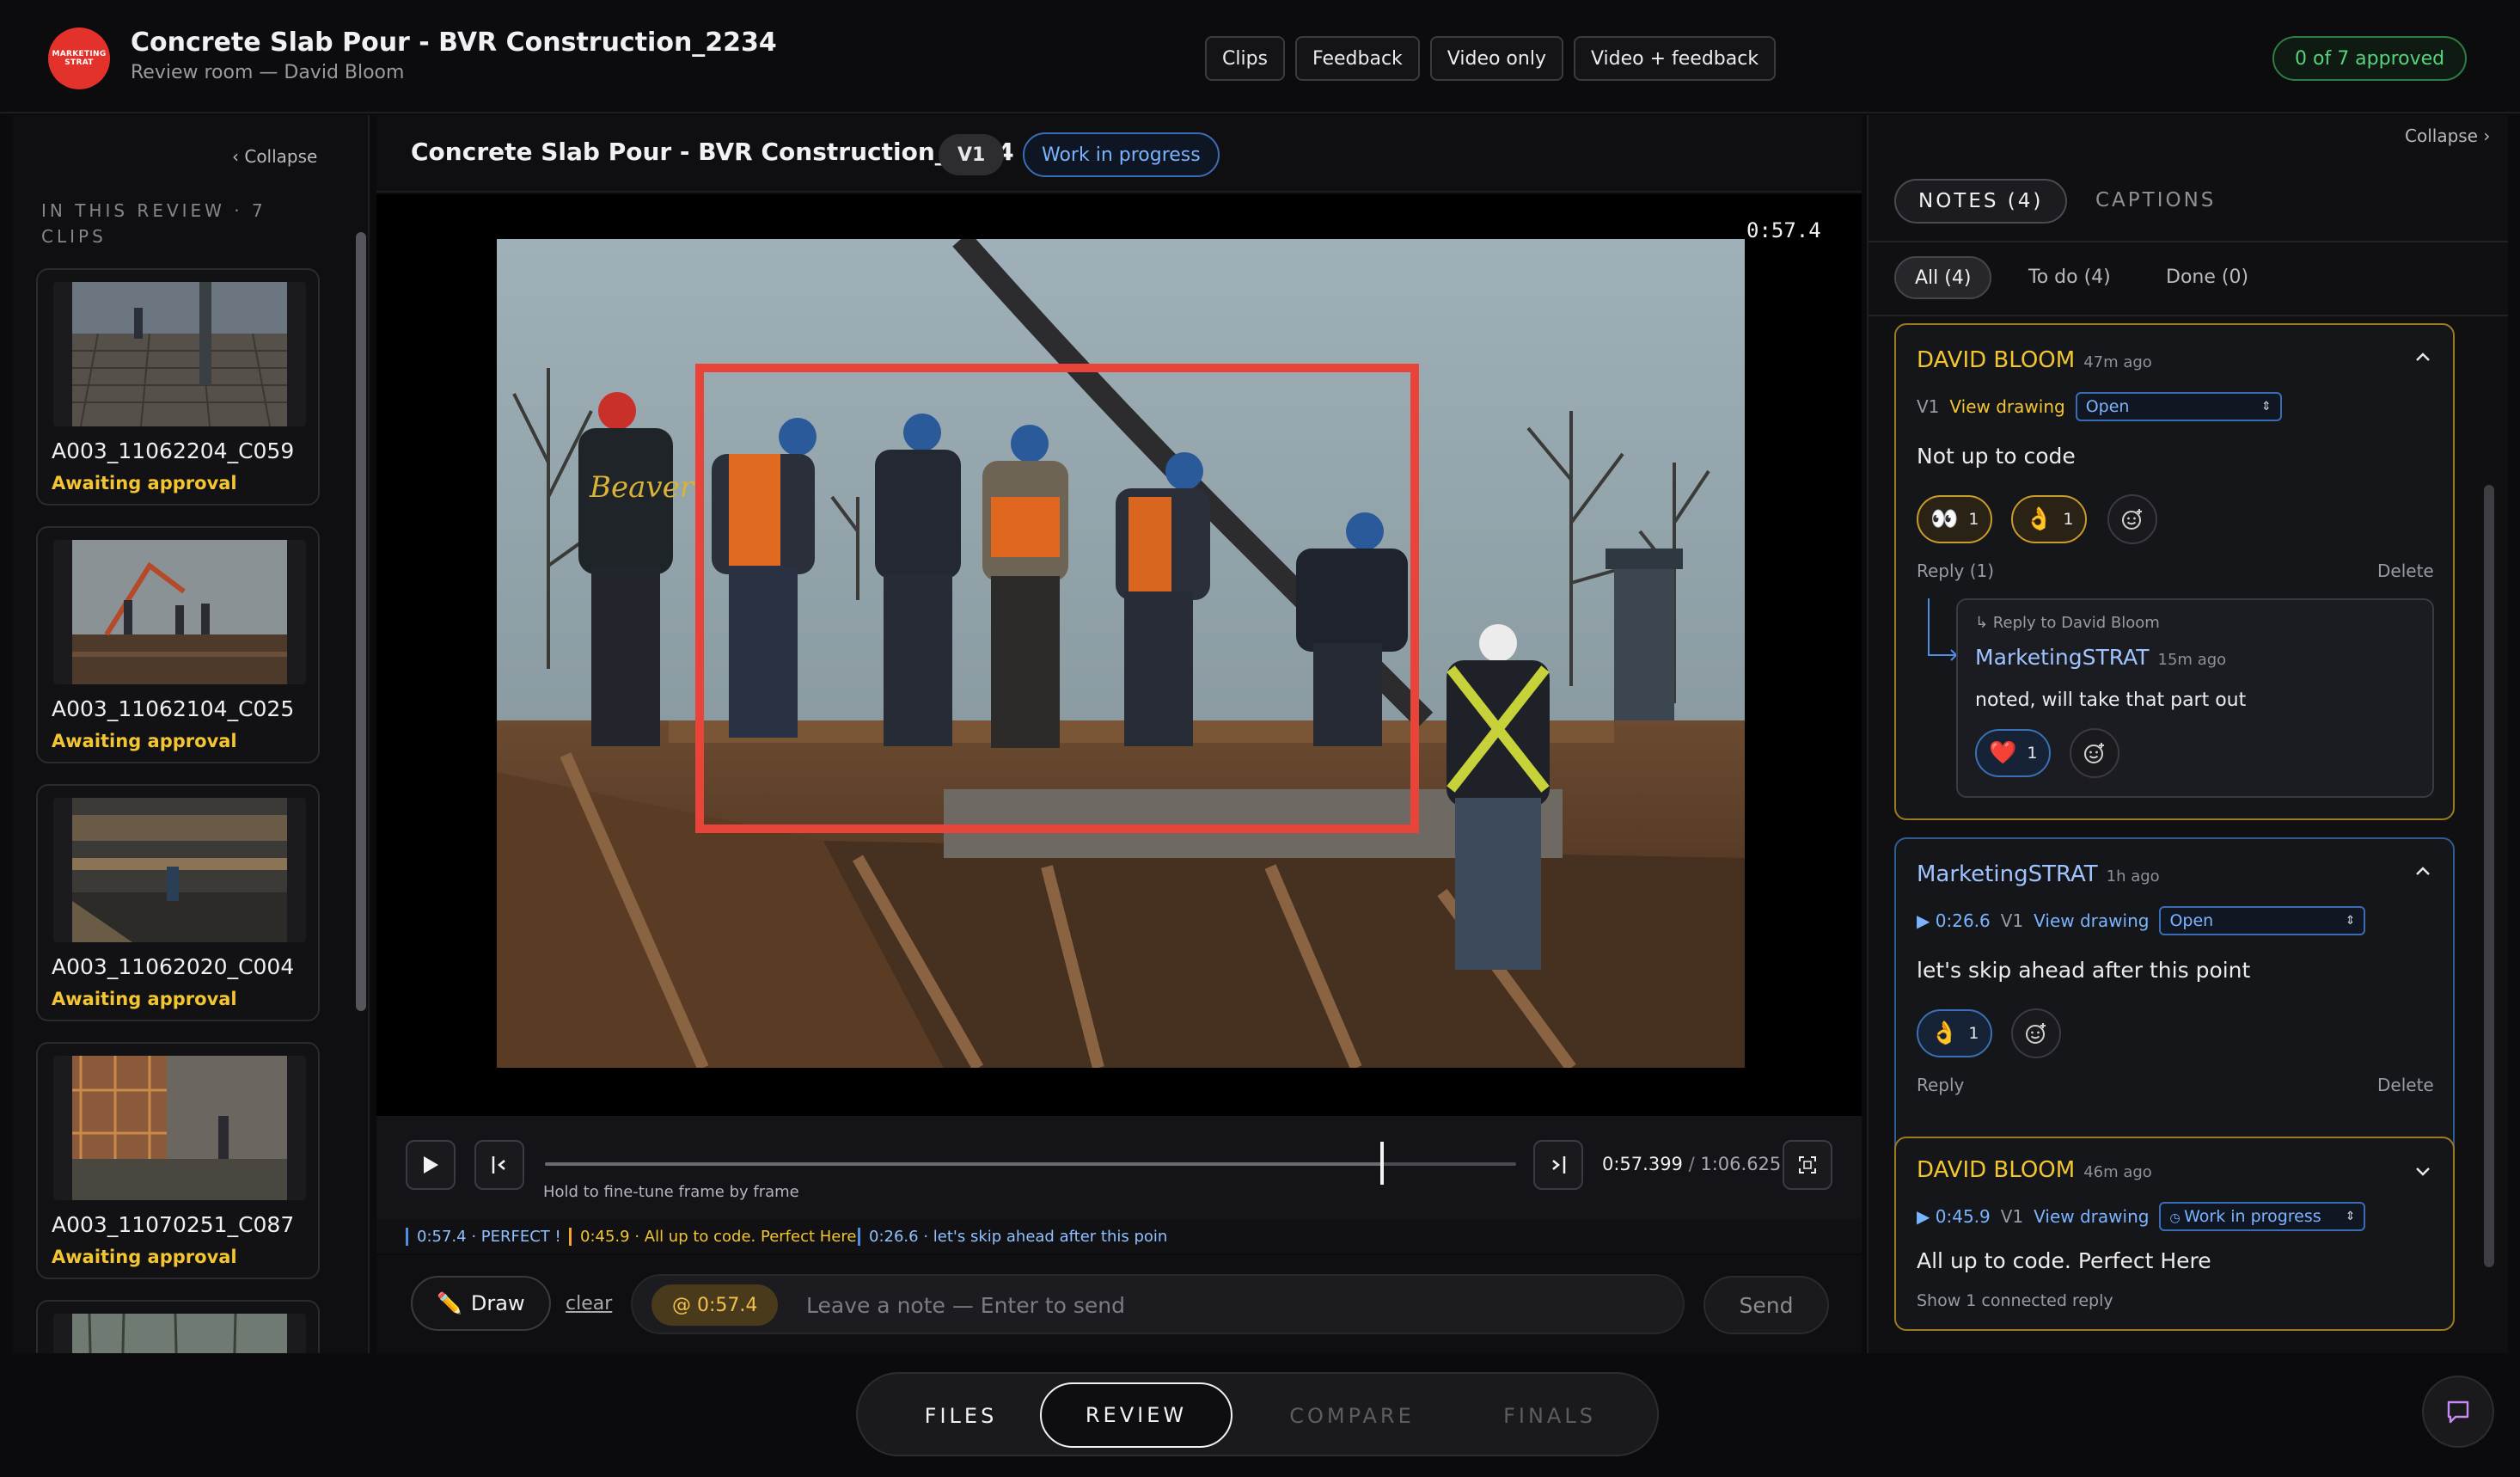 Image resolution: width=2520 pixels, height=1477 pixels. What do you see at coordinates (2489, 876) in the screenshot?
I see `notes-scrollbar` at bounding box center [2489, 876].